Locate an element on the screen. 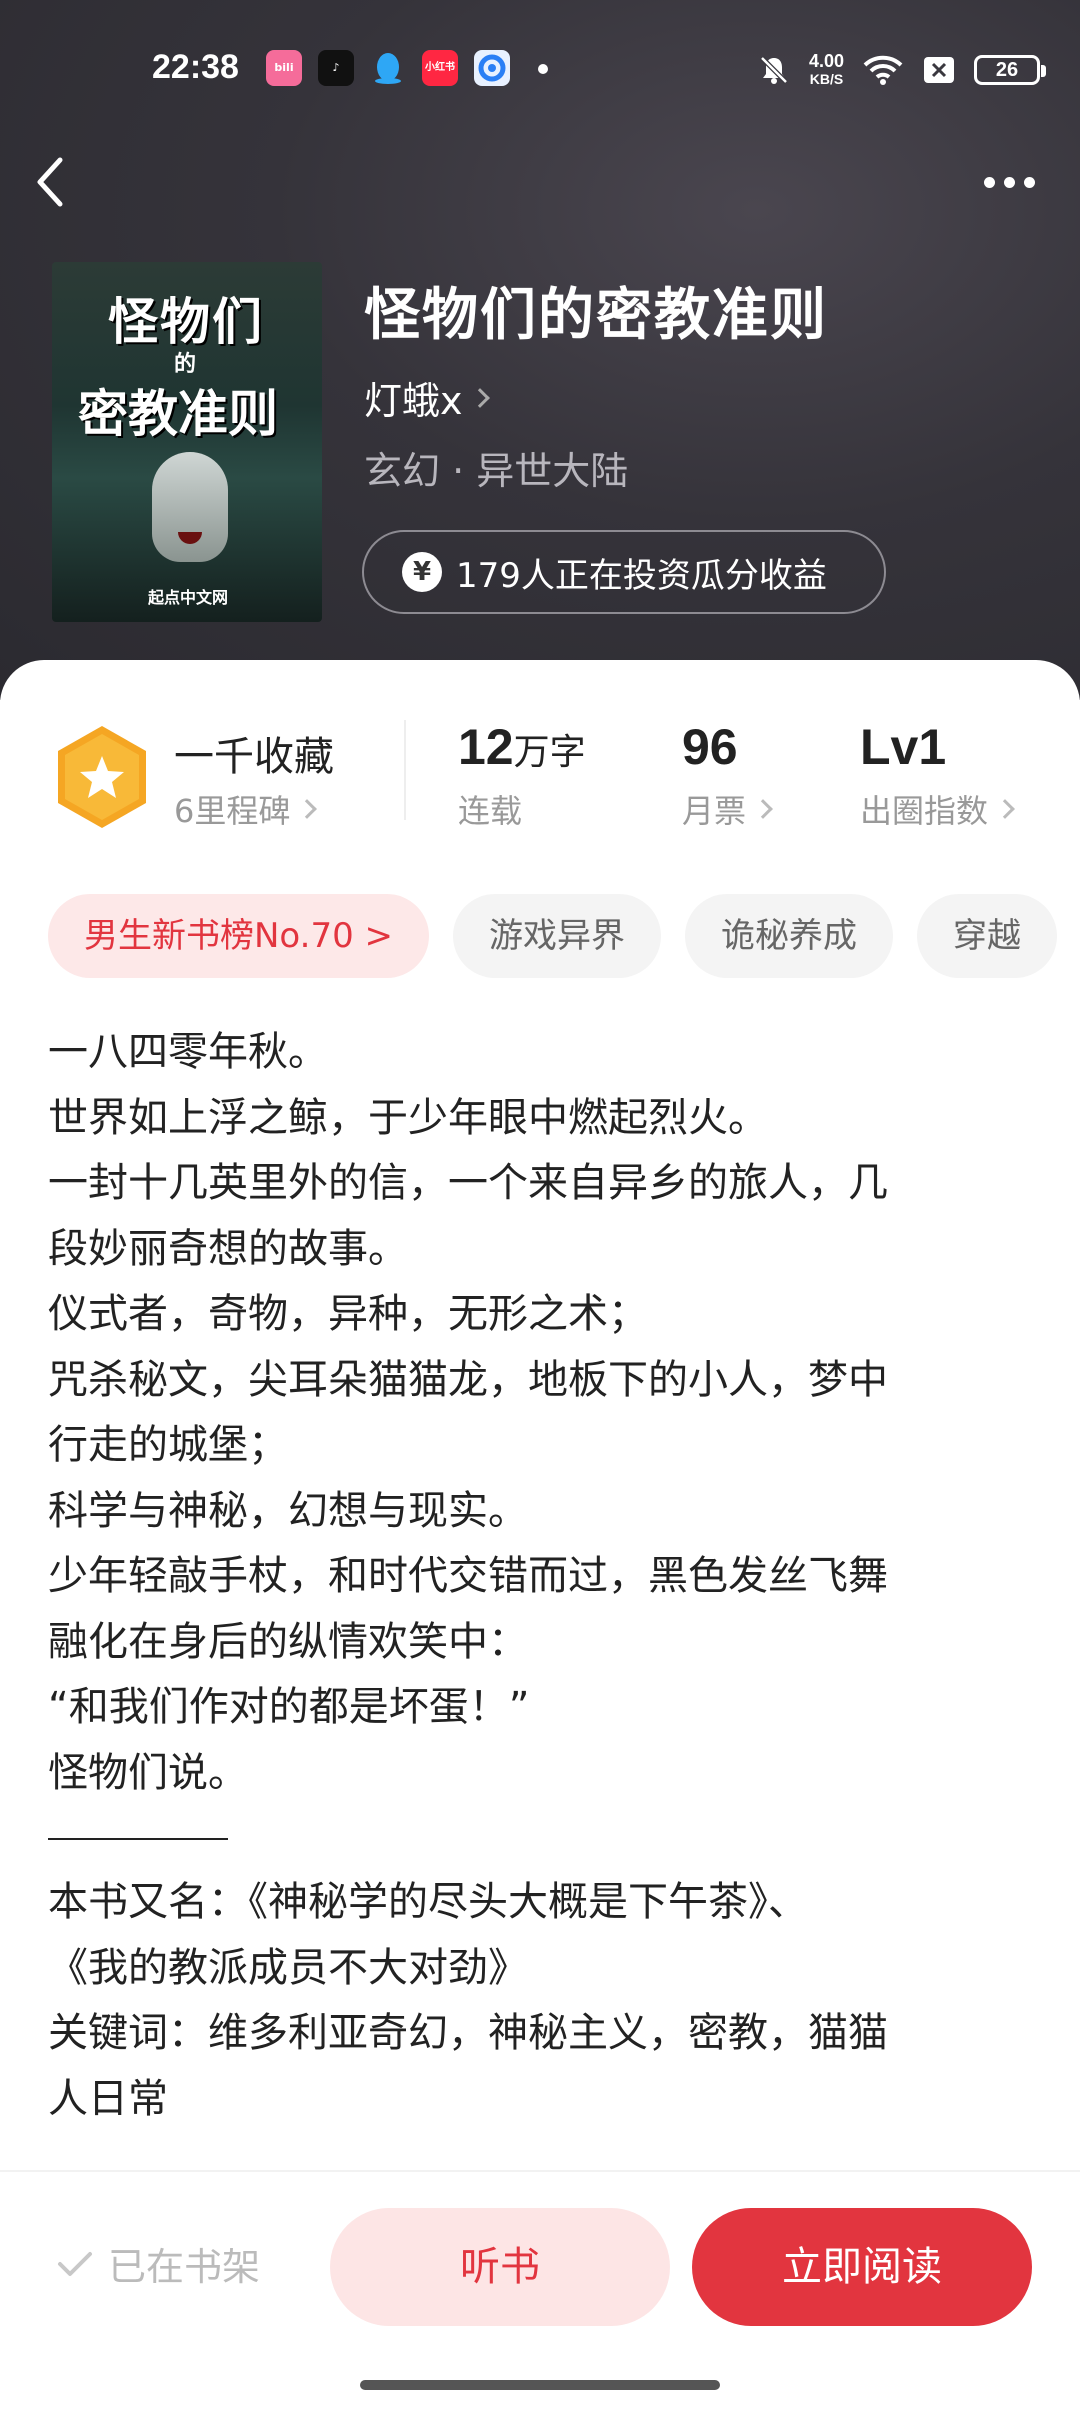 This screenshot has height=2412, width=1080. synopsis-line: 科学与神秘，幻想与现实。 is located at coordinates (288, 1510).